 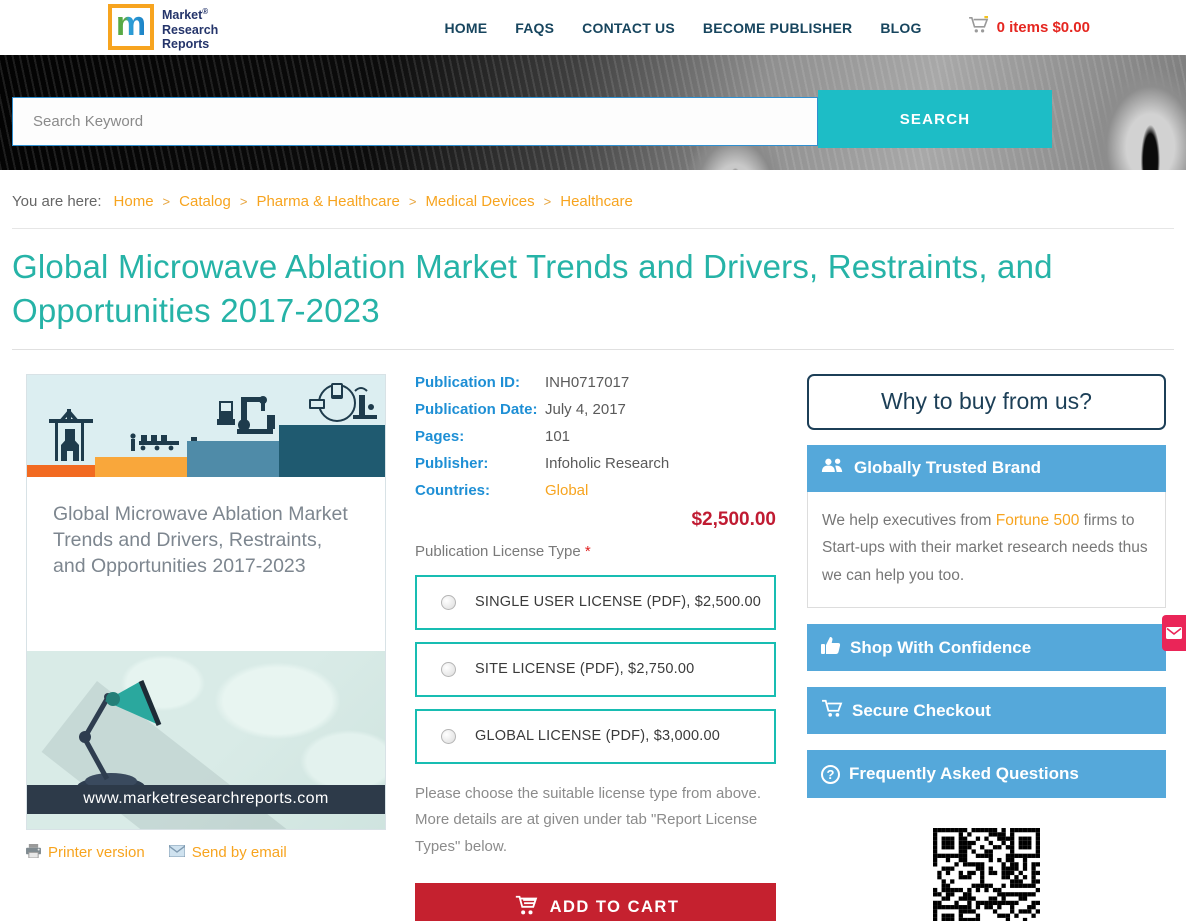 What do you see at coordinates (986, 711) in the screenshot?
I see `banner-secure-checkout: Secure Checkout` at bounding box center [986, 711].